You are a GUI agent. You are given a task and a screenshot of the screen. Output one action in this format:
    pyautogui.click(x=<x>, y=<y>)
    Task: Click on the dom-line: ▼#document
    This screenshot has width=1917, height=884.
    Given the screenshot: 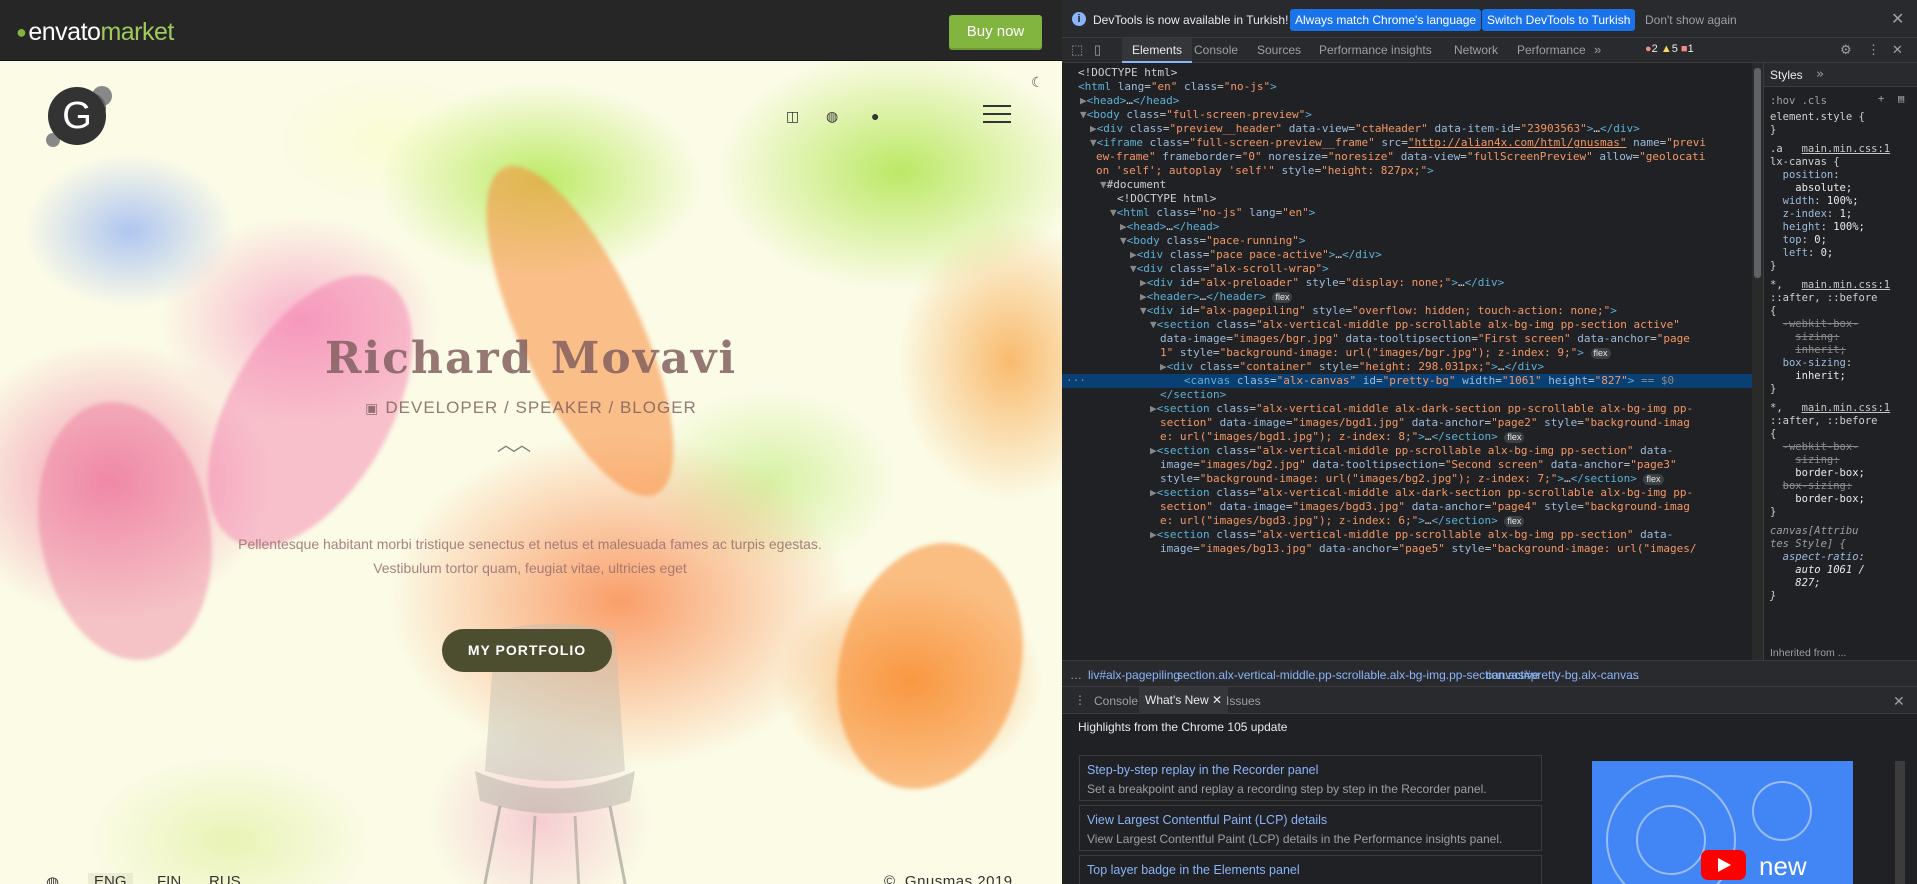 What is the action you would take?
    pyautogui.click(x=1407, y=185)
    